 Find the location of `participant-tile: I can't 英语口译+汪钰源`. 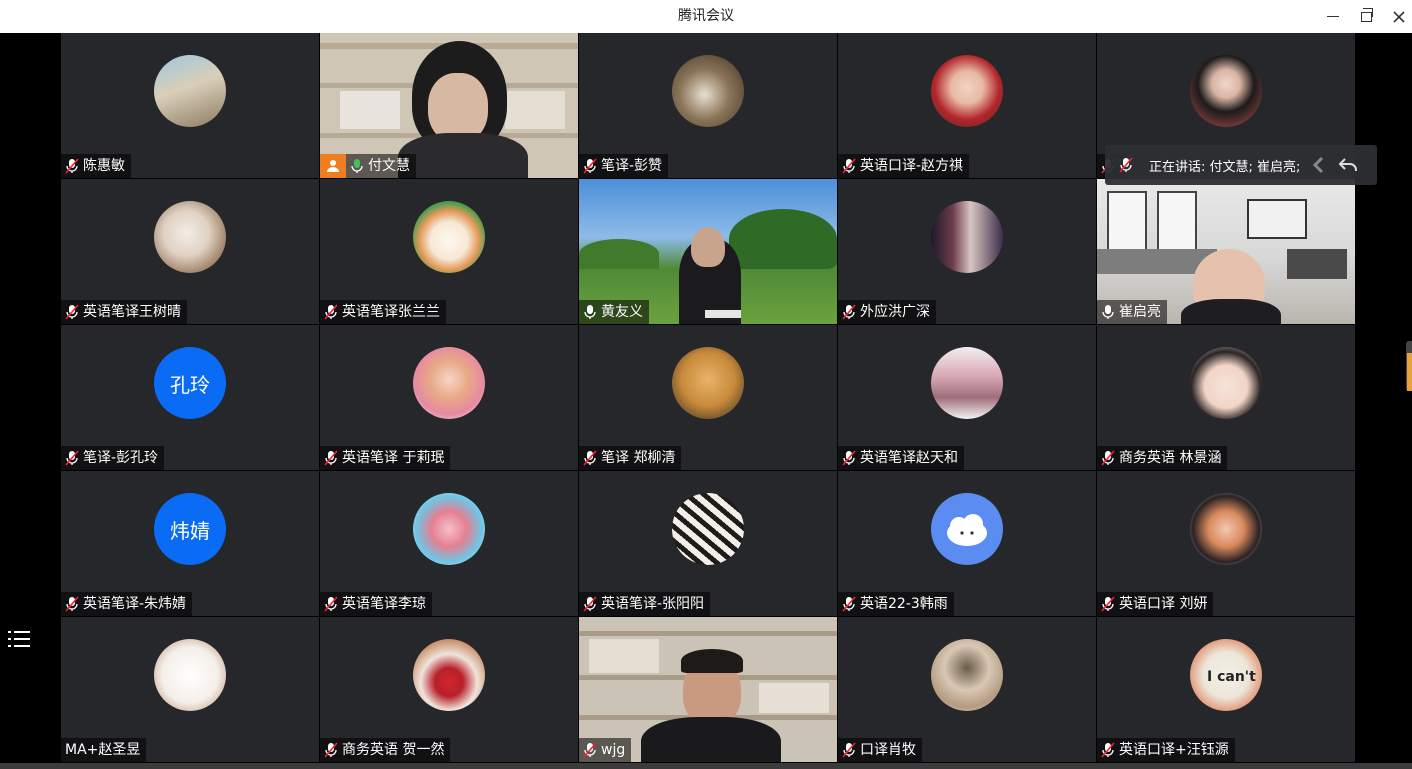

participant-tile: I can't 英语口译+汪钰源 is located at coordinates (1226, 689).